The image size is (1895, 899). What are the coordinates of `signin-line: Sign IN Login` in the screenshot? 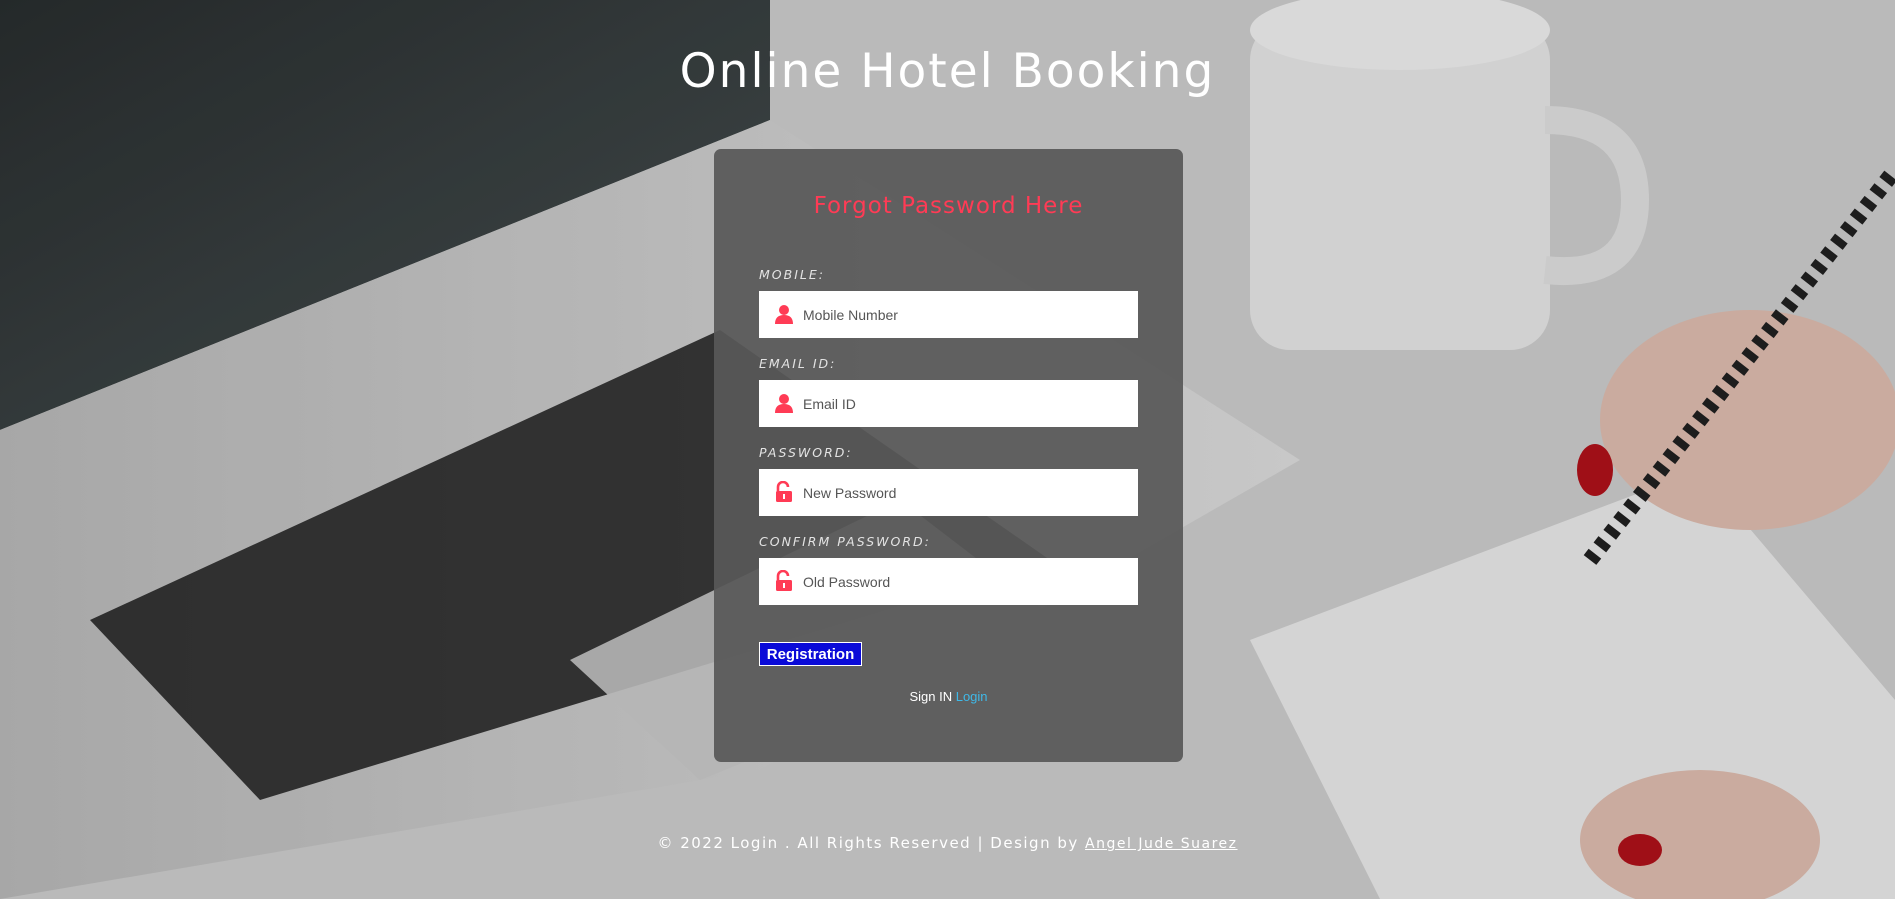 It's located at (948, 696).